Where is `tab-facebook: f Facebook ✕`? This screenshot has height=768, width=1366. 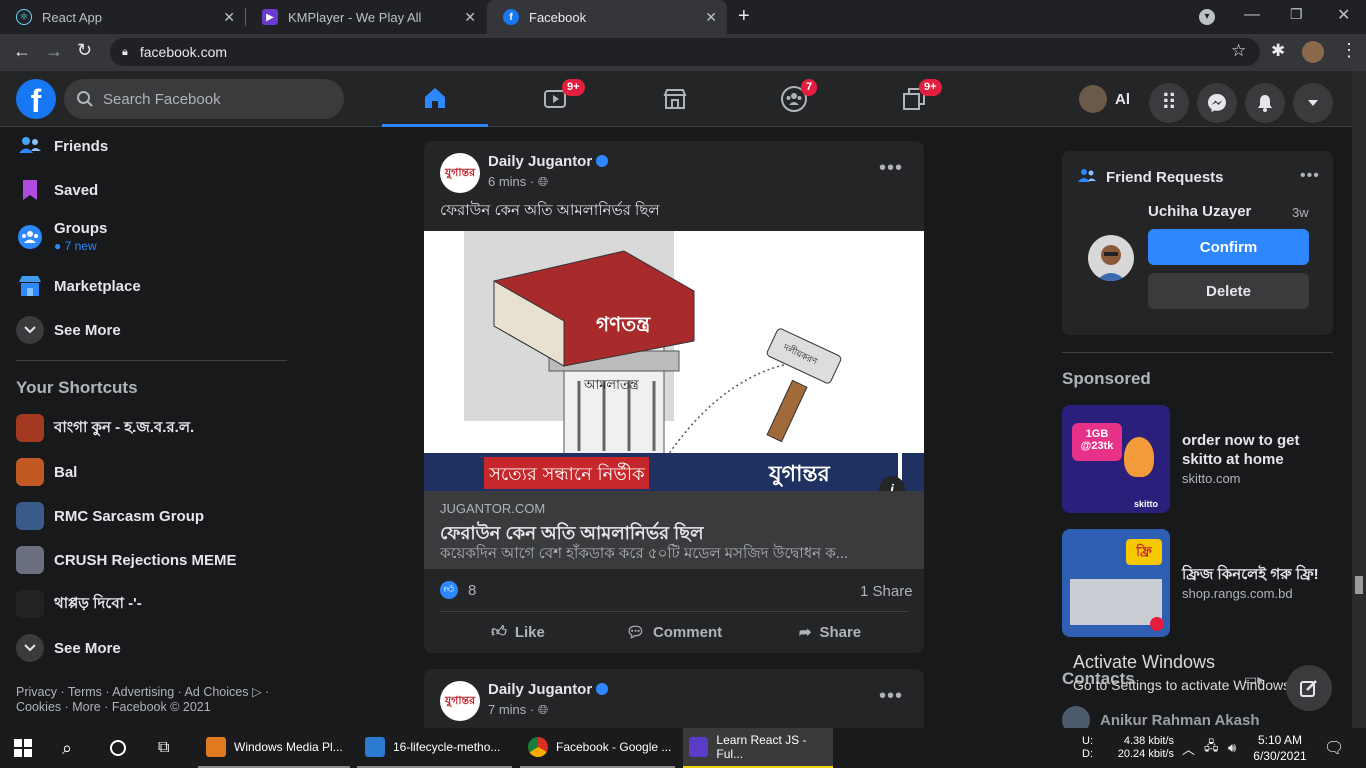 tab-facebook: f Facebook ✕ is located at coordinates (607, 17).